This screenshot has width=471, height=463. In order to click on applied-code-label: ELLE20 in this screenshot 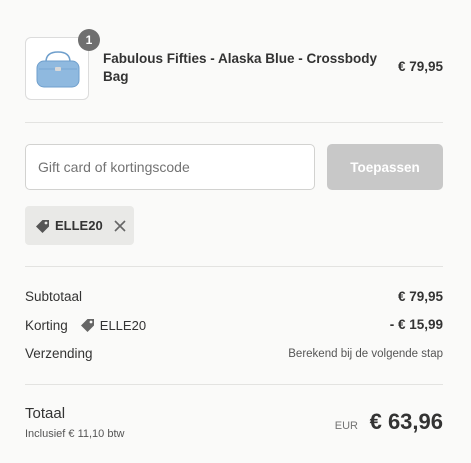, I will do `click(79, 225)`.